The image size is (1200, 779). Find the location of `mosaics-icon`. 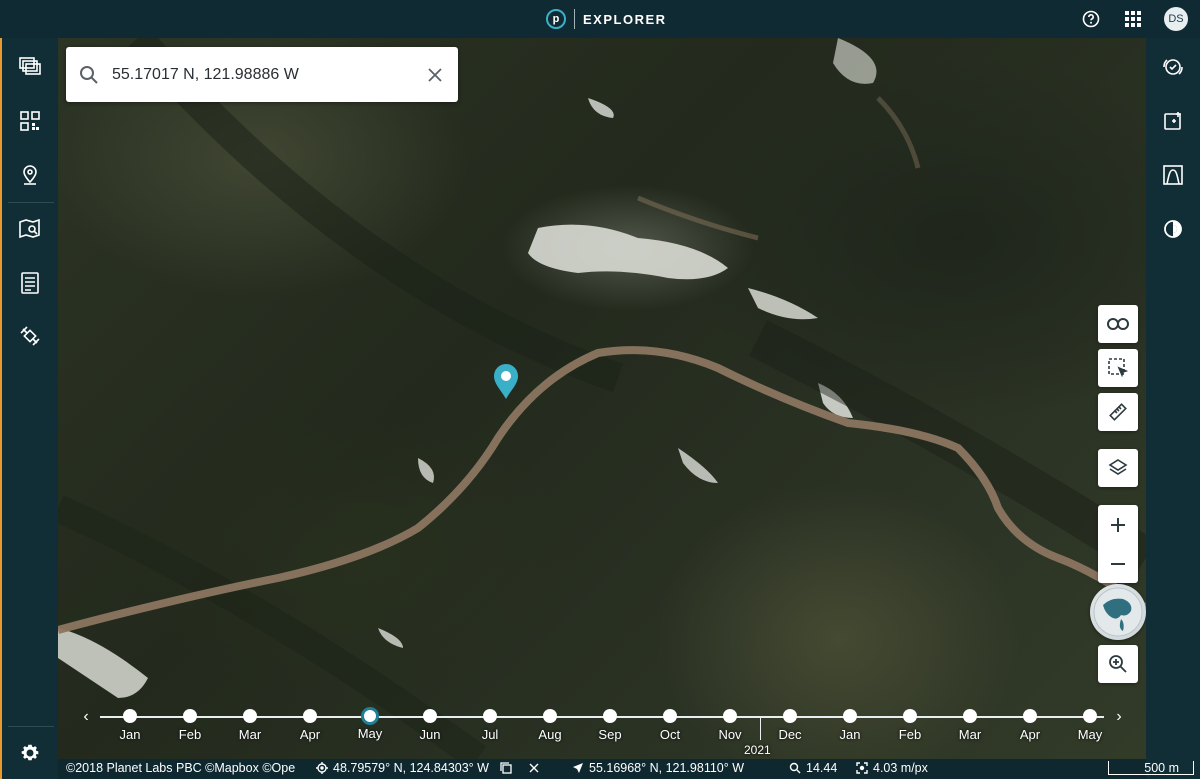

mosaics-icon is located at coordinates (30, 67).